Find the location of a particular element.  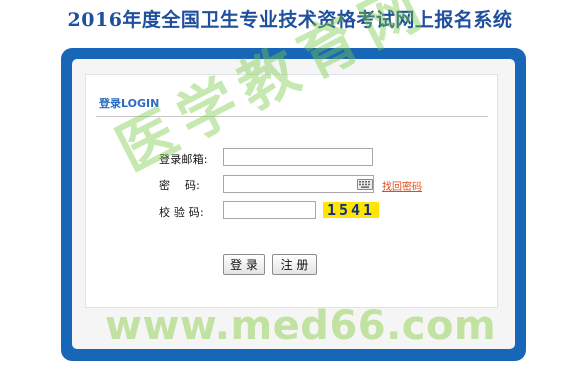

section-title: 登录LOGIN is located at coordinates (129, 103).